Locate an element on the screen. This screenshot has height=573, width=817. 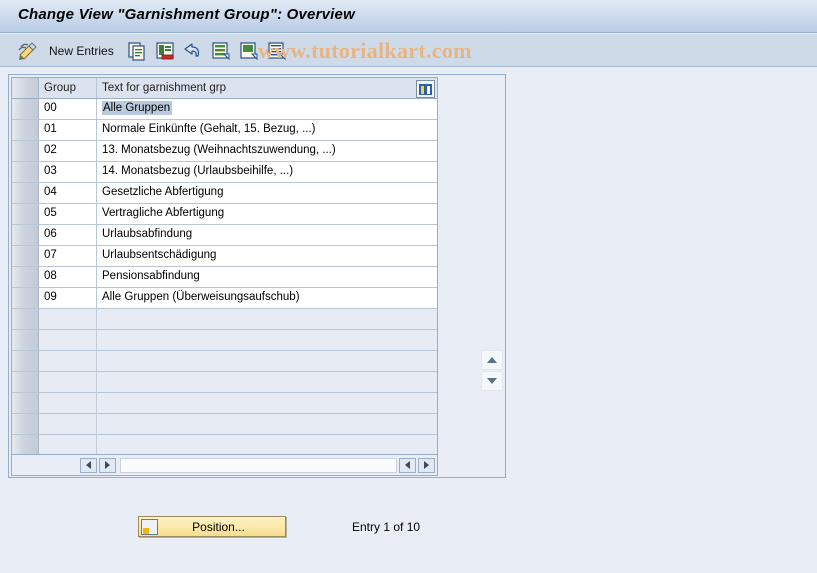
cell-text: Urlaubsabfindung is located at coordinates (267, 235).